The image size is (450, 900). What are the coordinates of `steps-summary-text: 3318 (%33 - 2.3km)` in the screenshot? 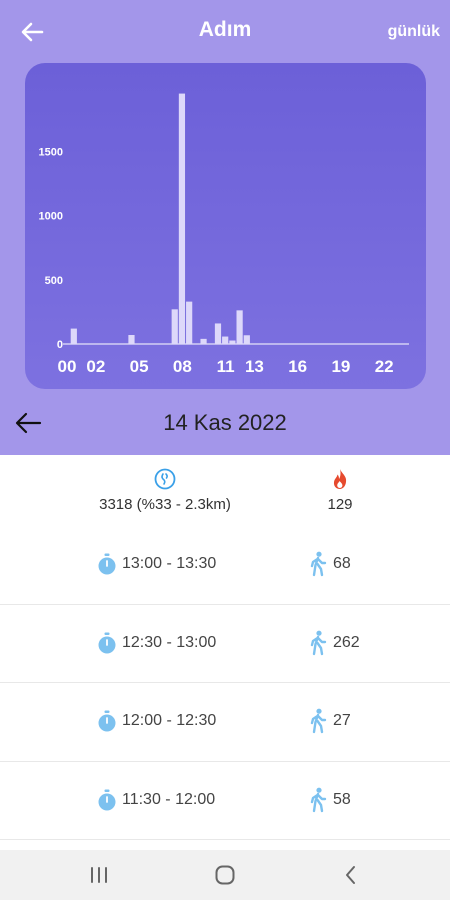 It's located at (165, 504).